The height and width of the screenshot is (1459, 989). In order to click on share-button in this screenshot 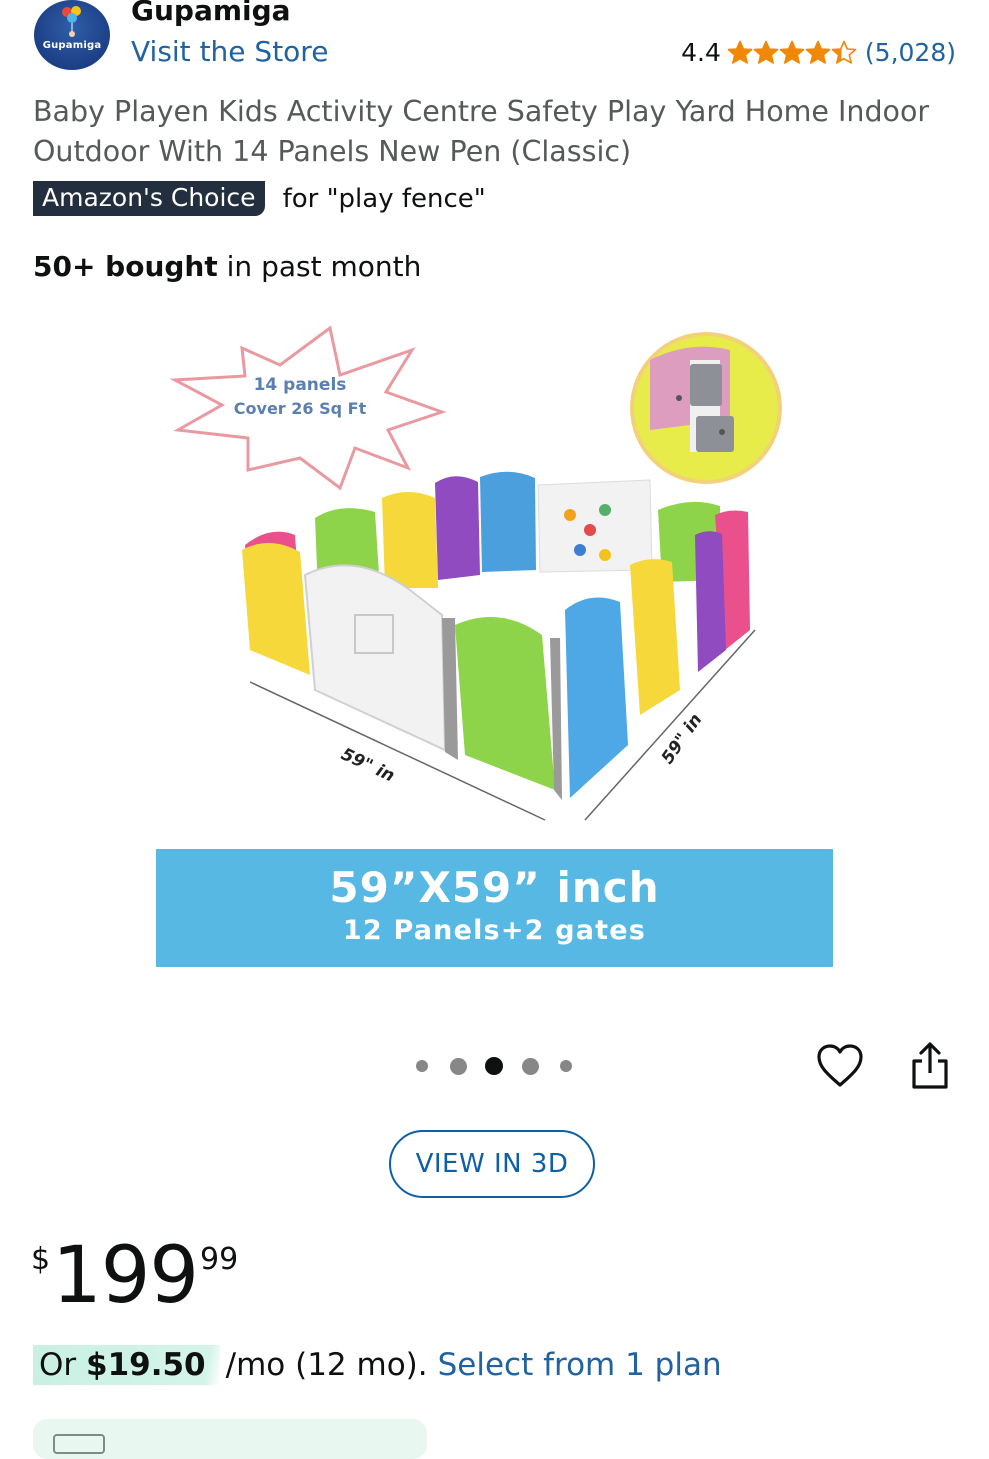, I will do `click(930, 1066)`.